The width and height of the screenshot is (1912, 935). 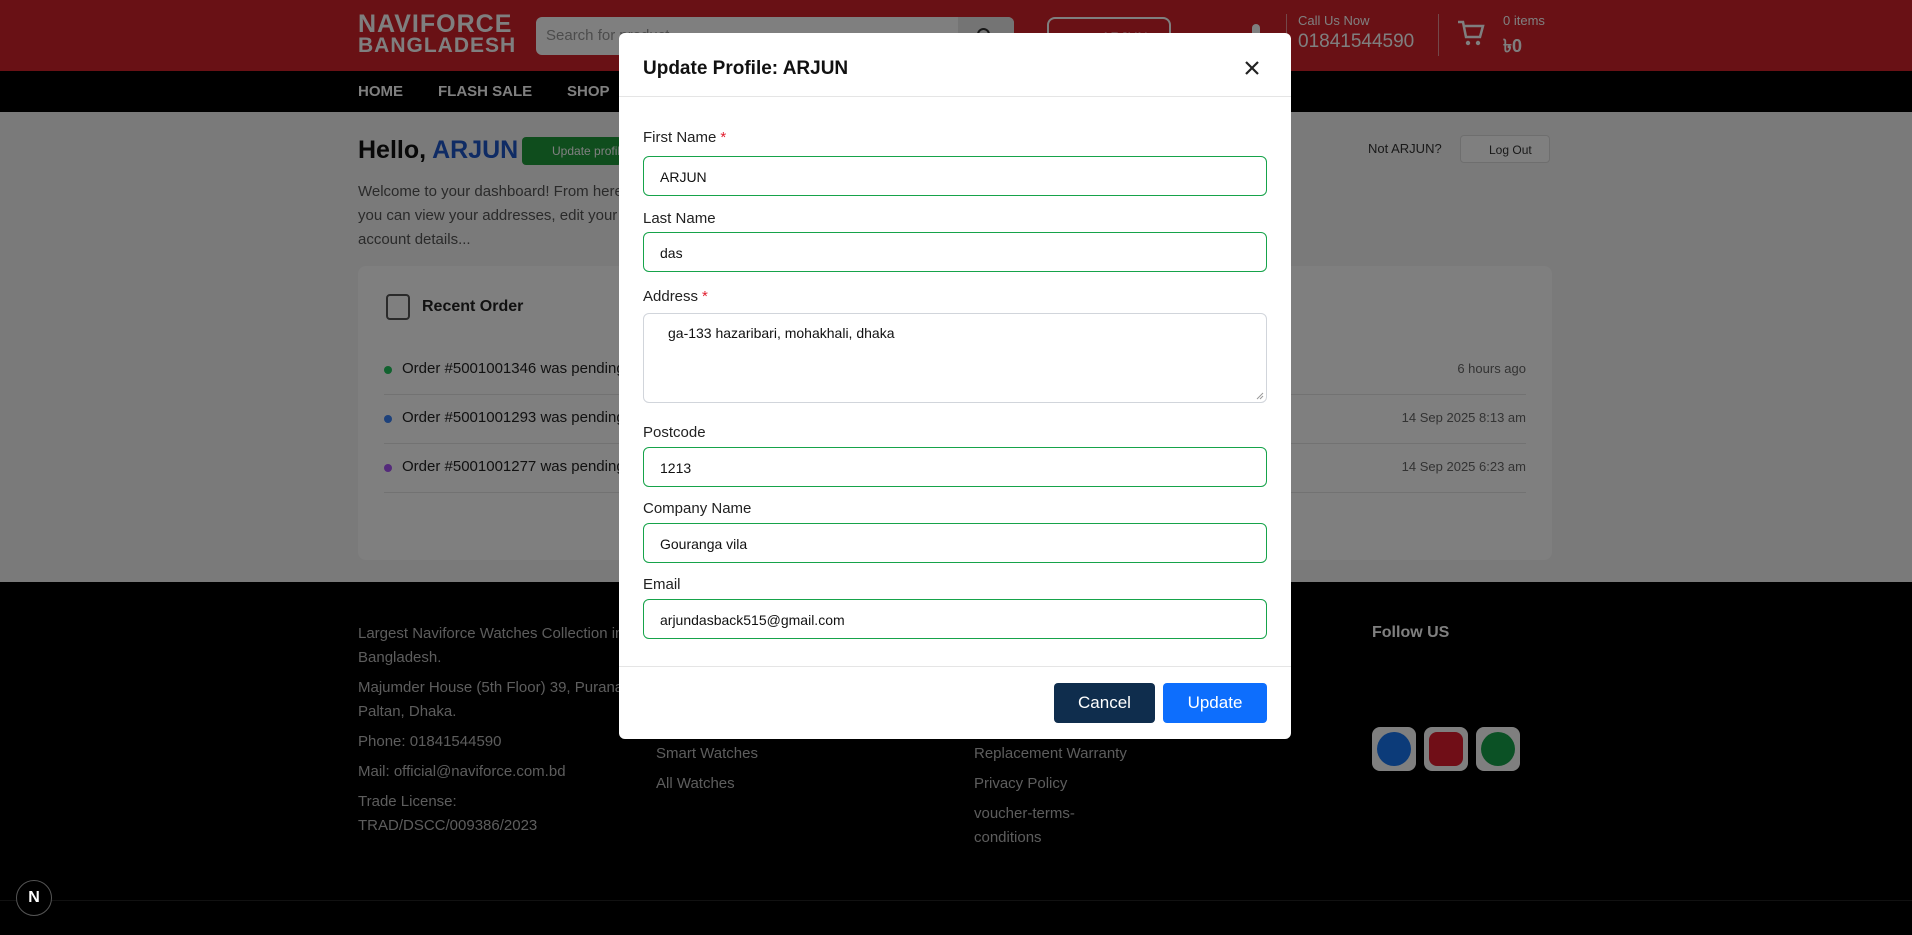 What do you see at coordinates (679, 218) in the screenshot?
I see `last-name-label: Last Name` at bounding box center [679, 218].